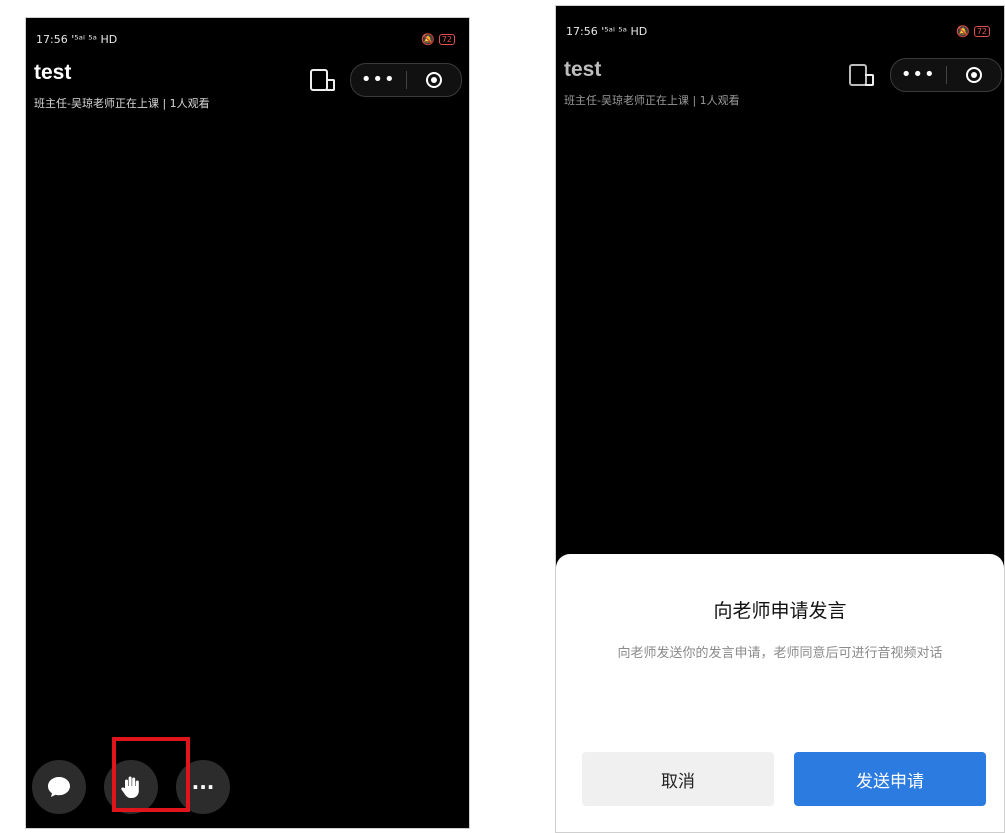 The image size is (1005, 833). What do you see at coordinates (890, 779) in the screenshot?
I see `send-request-button: 发送申请` at bounding box center [890, 779].